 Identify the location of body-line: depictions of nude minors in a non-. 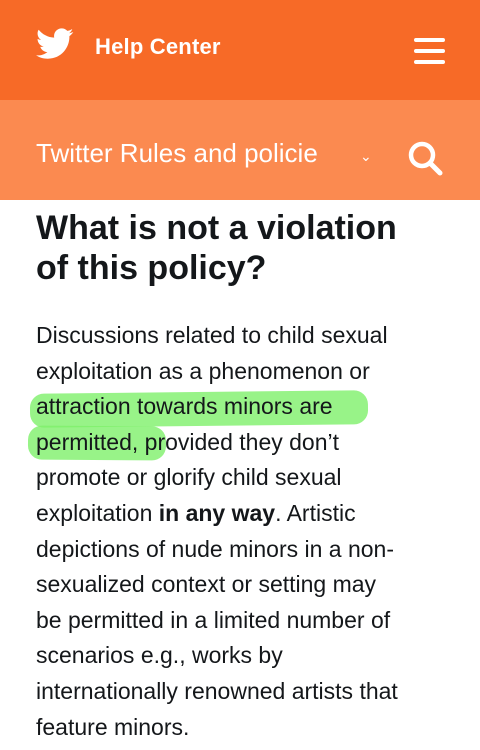
(215, 548).